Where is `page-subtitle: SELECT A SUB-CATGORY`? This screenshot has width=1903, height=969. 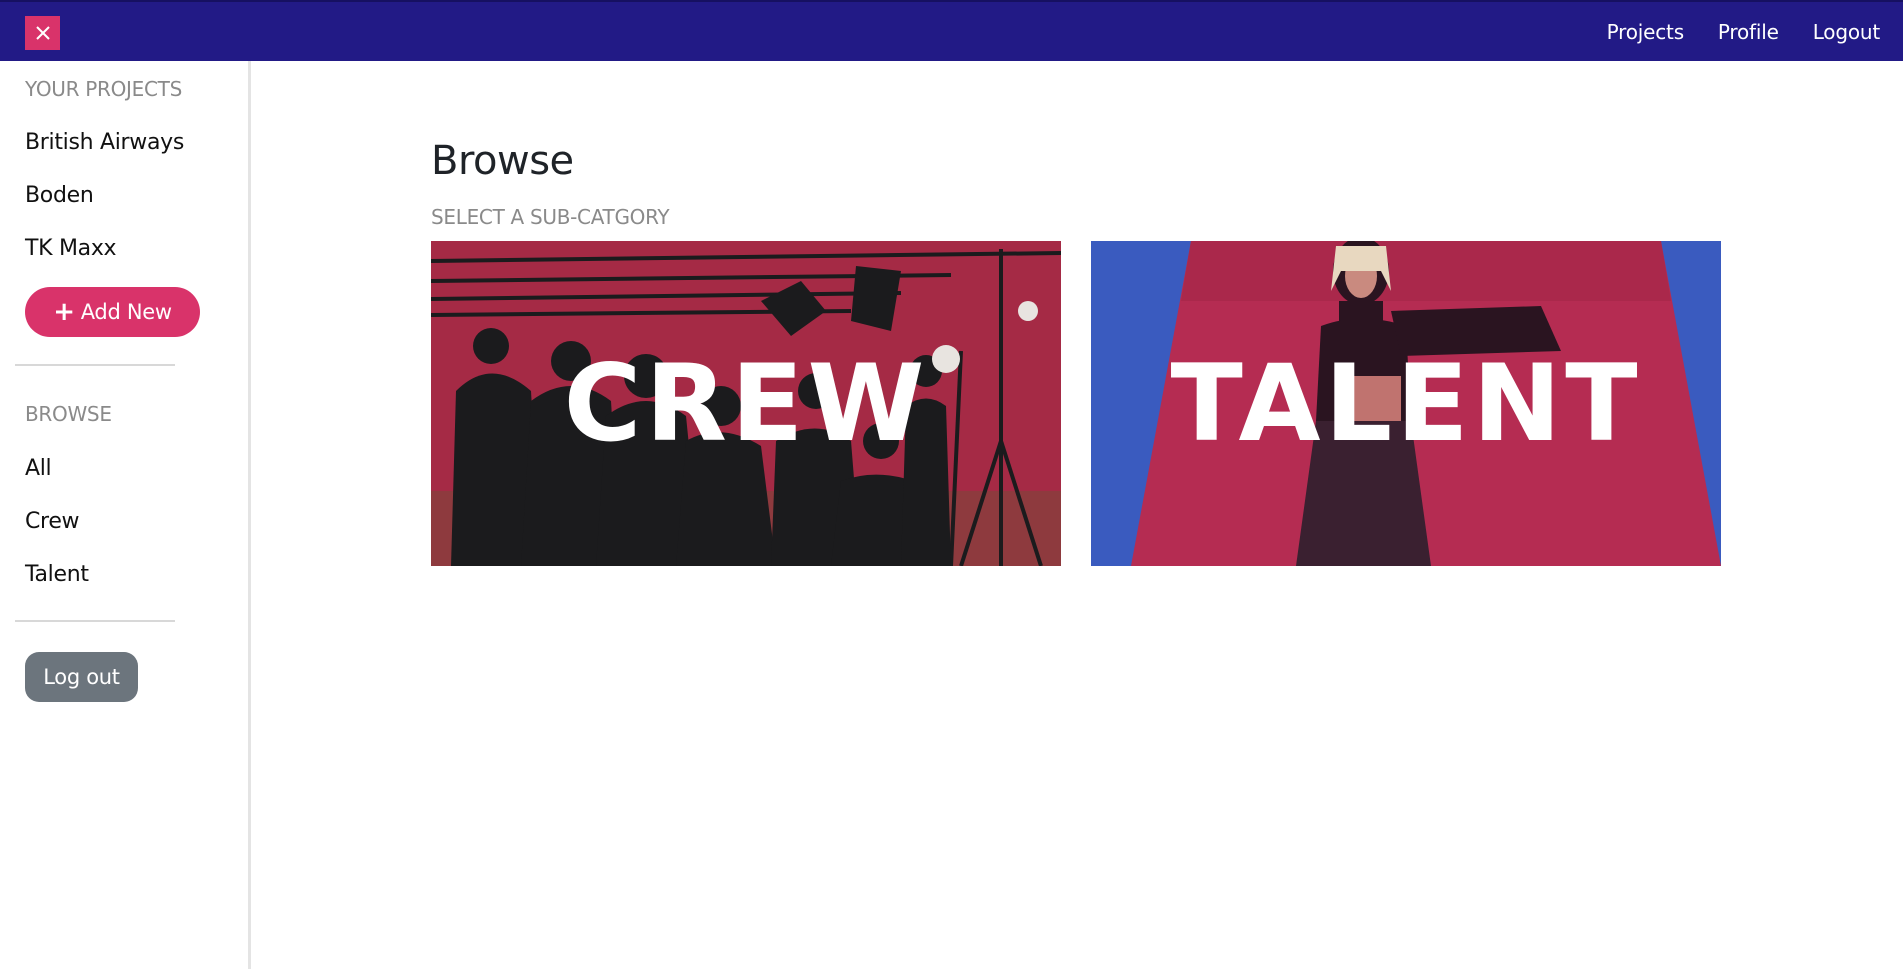 page-subtitle: SELECT A SUB-CATGORY is located at coordinates (550, 217).